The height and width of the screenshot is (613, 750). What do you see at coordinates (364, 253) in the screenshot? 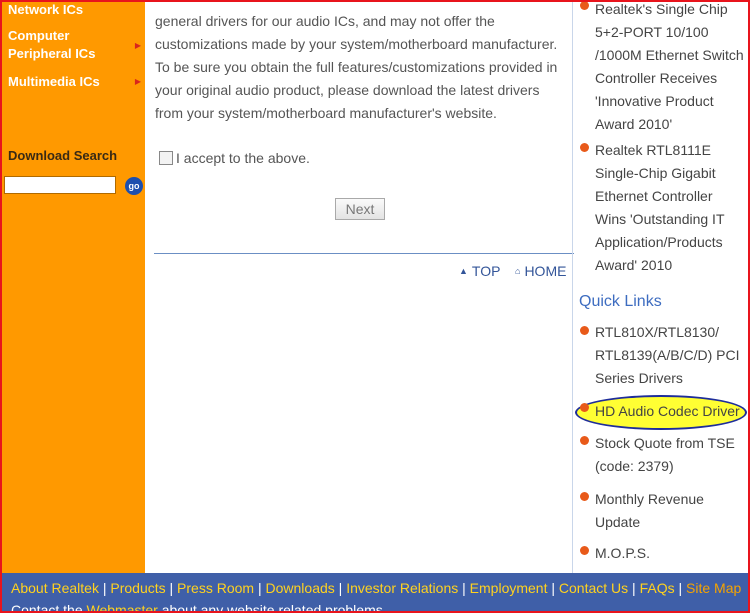
I see `content-divider` at bounding box center [364, 253].